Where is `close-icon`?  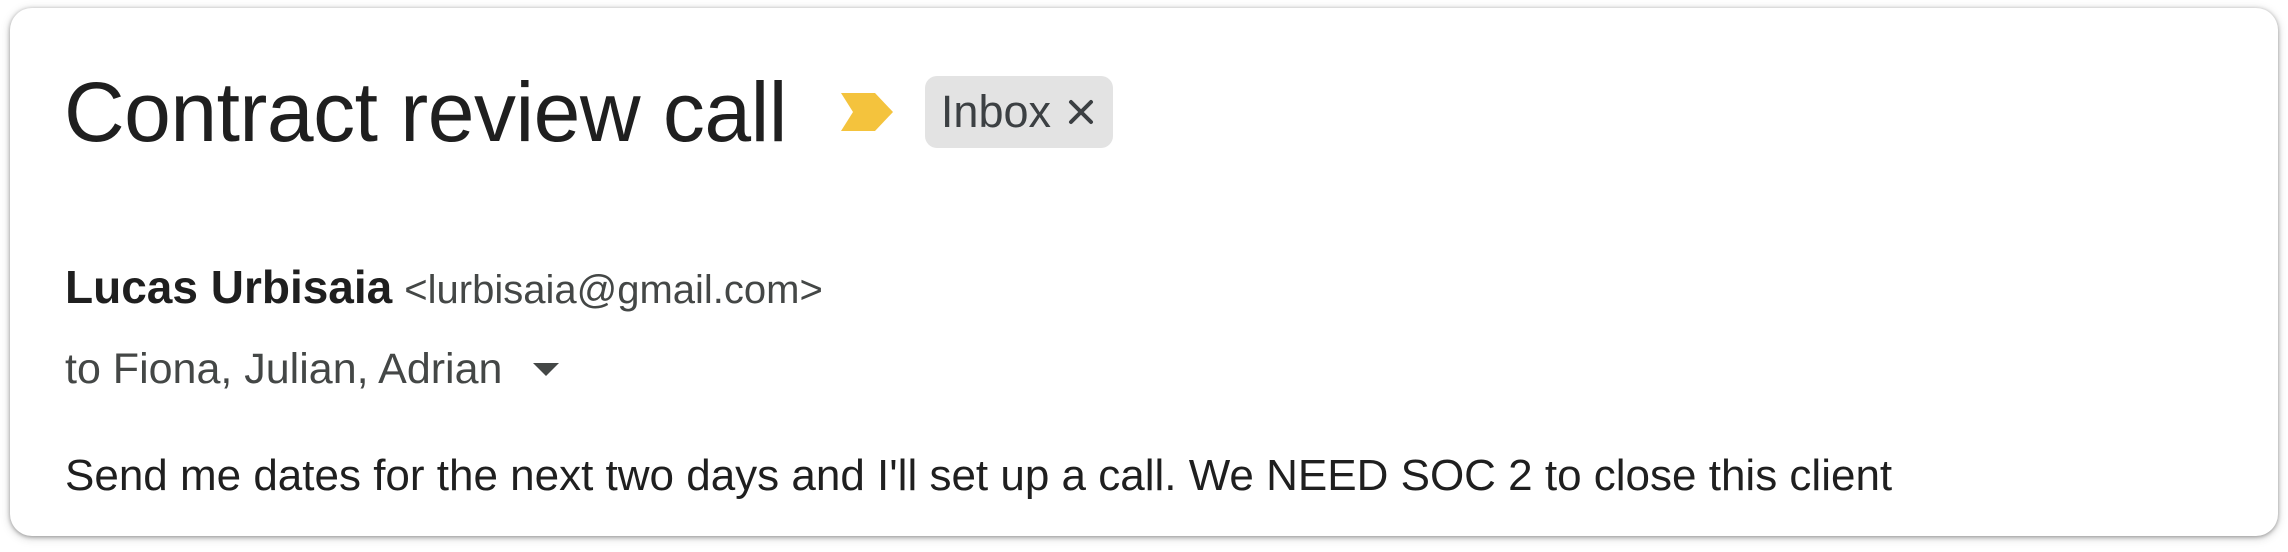 close-icon is located at coordinates (1081, 112).